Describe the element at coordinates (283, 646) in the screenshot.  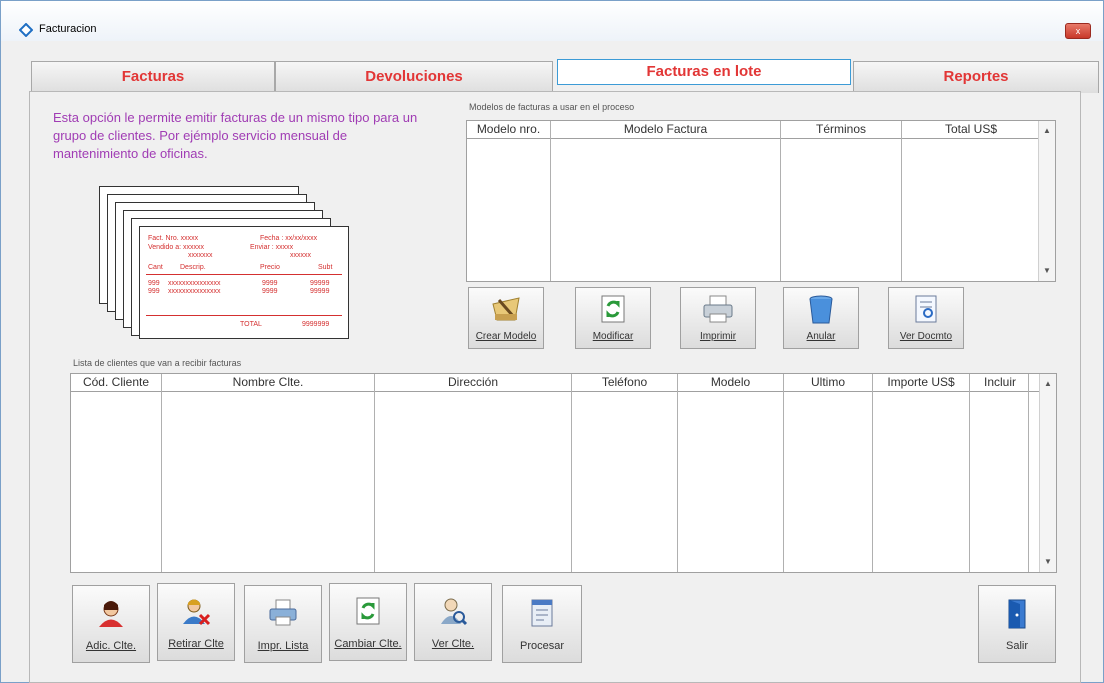
I see `button-label: Impr. Lista` at that location.